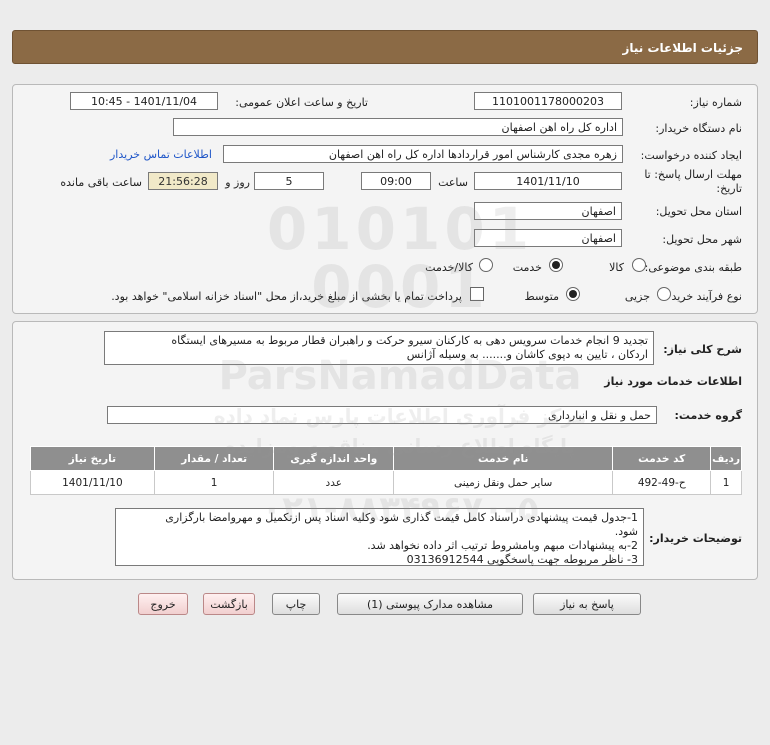 This screenshot has width=770, height=745. What do you see at coordinates (698, 128) in the screenshot?
I see `buyer-org-label: نام دستگاه خریدار:` at bounding box center [698, 128].